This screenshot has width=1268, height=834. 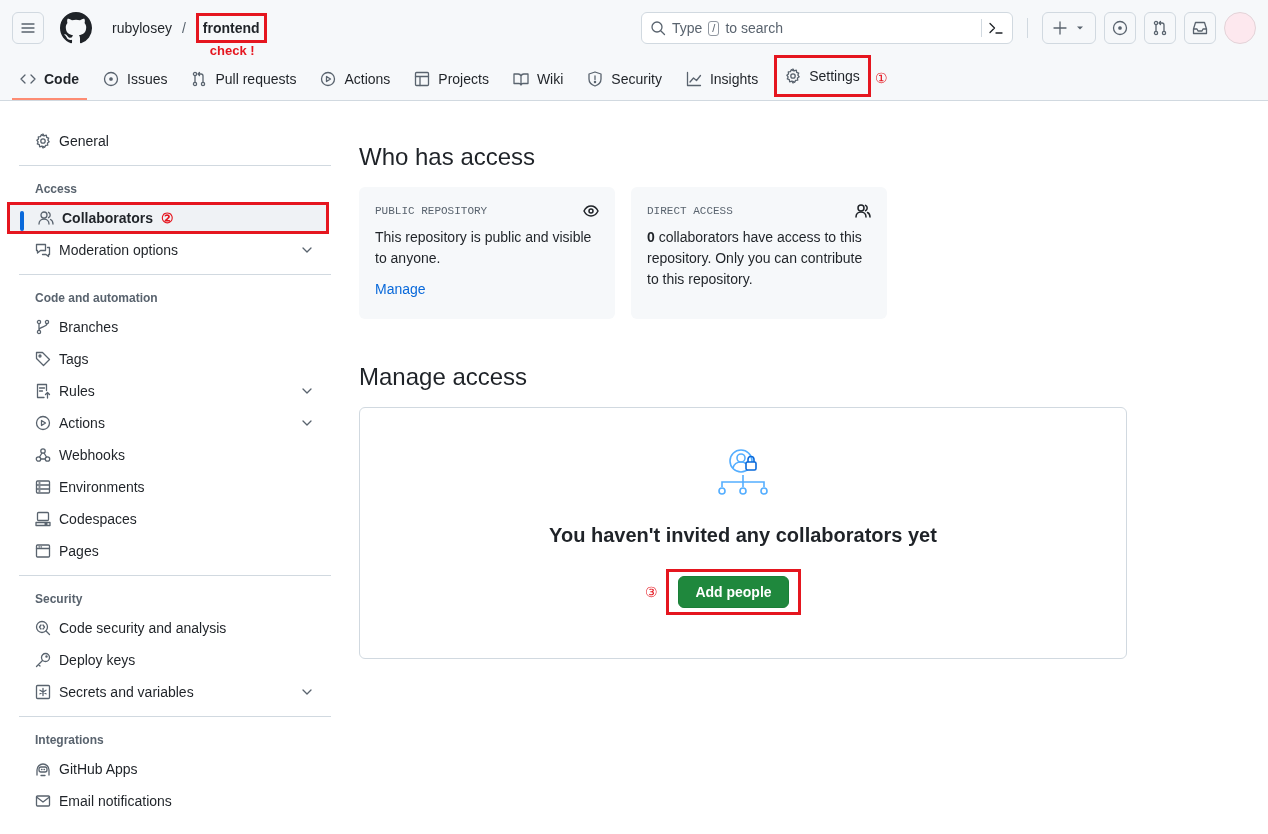 I want to click on sidebar-item: GitHub Apps, so click(x=175, y=769).